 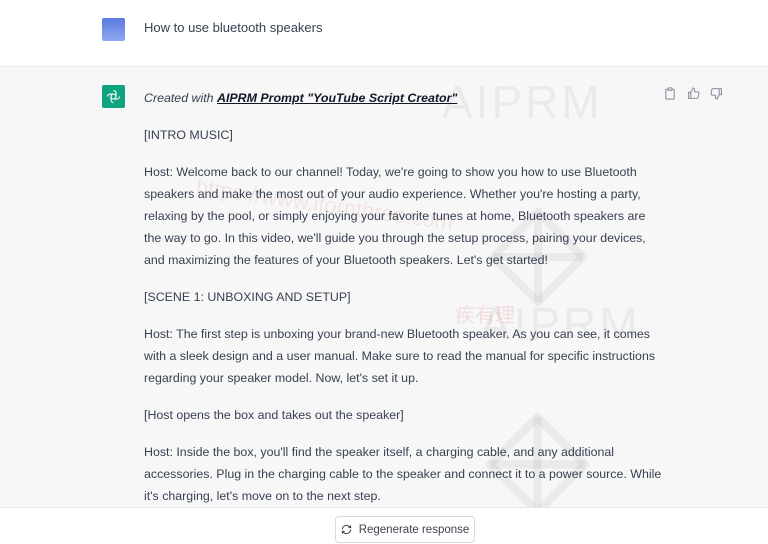 What do you see at coordinates (233, 27) in the screenshot?
I see `user-message-text: How to use bluetooth speakers` at bounding box center [233, 27].